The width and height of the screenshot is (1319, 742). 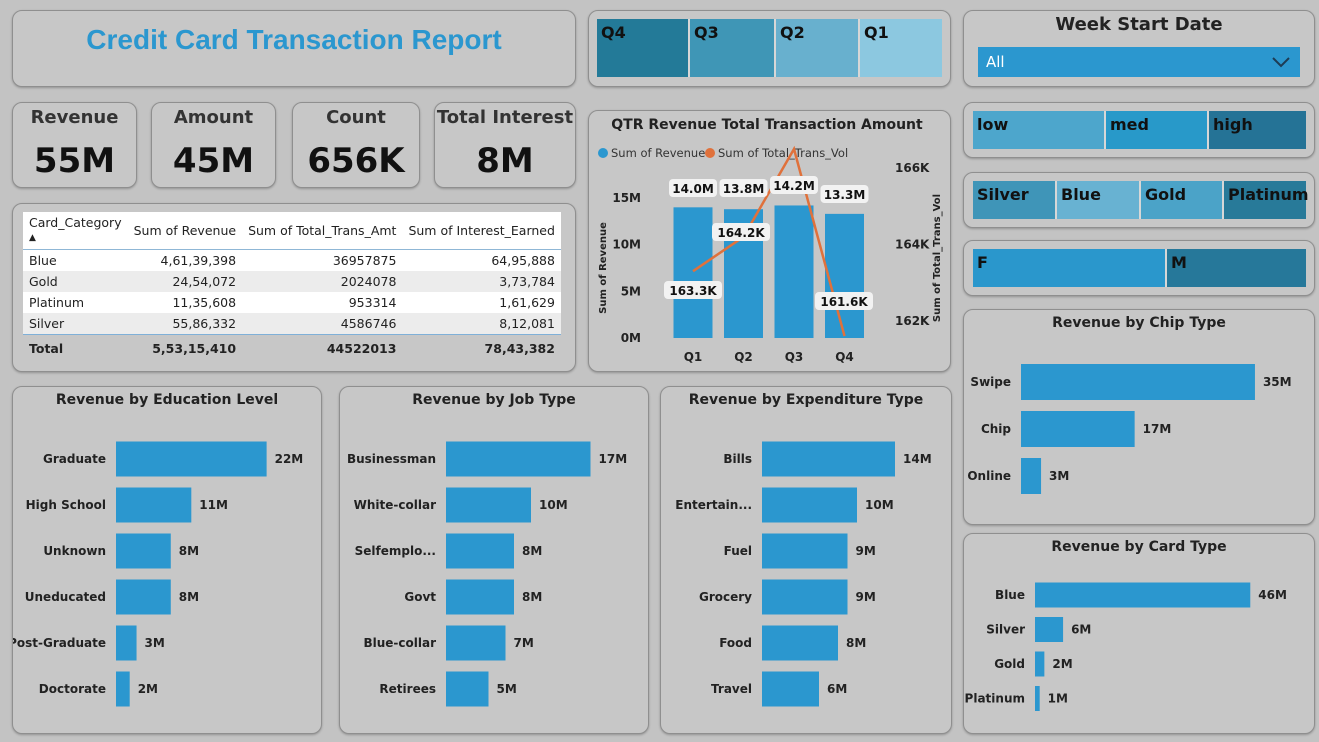 I want to click on x-tick-label: Q1, so click(x=693, y=357).